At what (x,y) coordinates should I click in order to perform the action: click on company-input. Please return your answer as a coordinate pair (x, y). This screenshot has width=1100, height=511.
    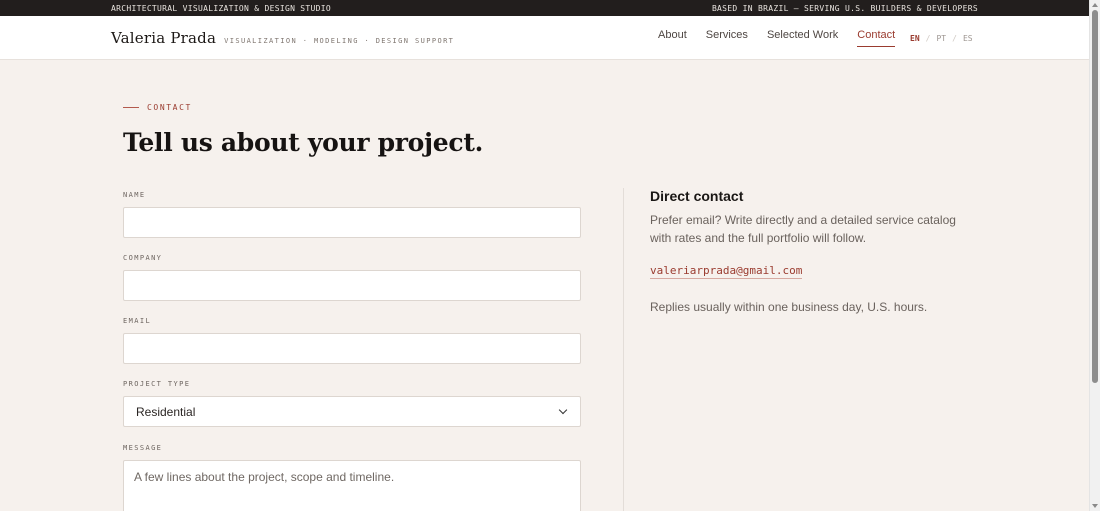
    Looking at the image, I should click on (352, 285).